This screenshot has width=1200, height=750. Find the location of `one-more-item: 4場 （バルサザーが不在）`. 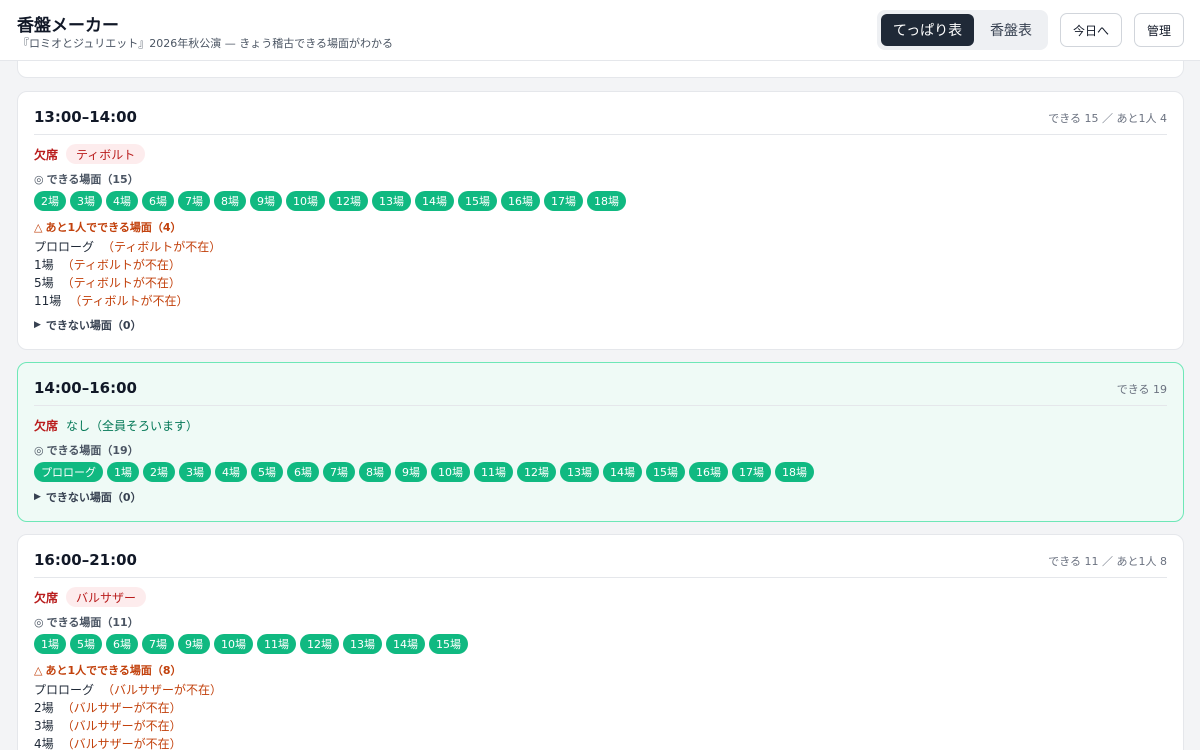

one-more-item: 4場 （バルサザーが不在） is located at coordinates (600, 742).